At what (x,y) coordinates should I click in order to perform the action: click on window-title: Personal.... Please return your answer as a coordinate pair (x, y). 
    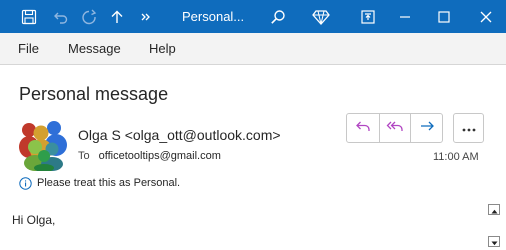
    Looking at the image, I should click on (213, 16).